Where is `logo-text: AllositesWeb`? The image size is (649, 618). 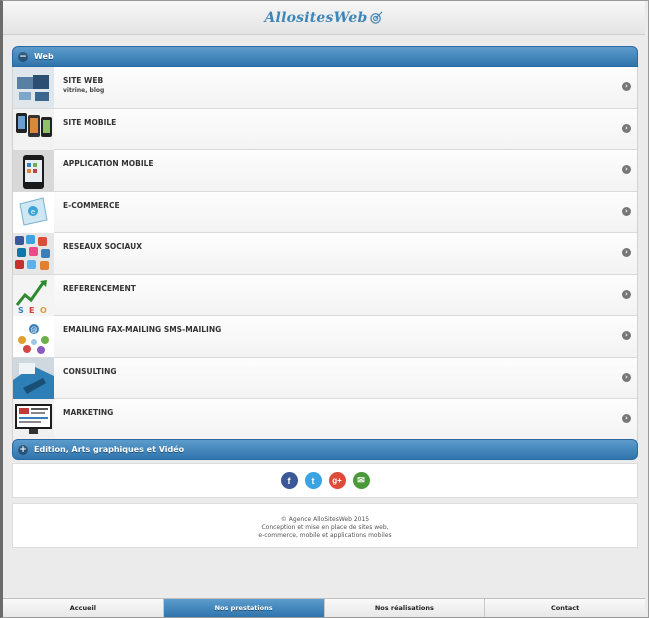
logo-text: AllositesWeb is located at coordinates (316, 17).